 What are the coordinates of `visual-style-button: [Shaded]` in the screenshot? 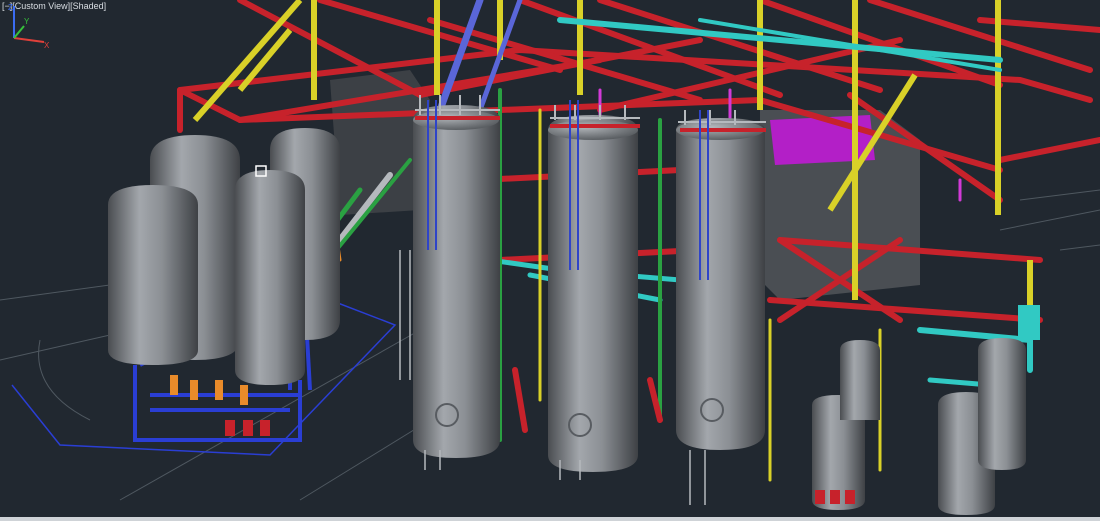 It's located at (88, 6).